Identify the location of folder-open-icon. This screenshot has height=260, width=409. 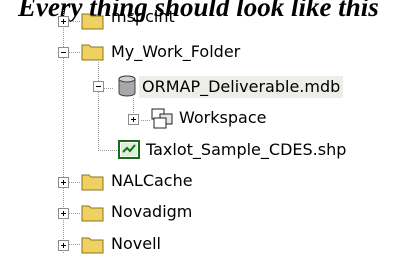
(92, 52).